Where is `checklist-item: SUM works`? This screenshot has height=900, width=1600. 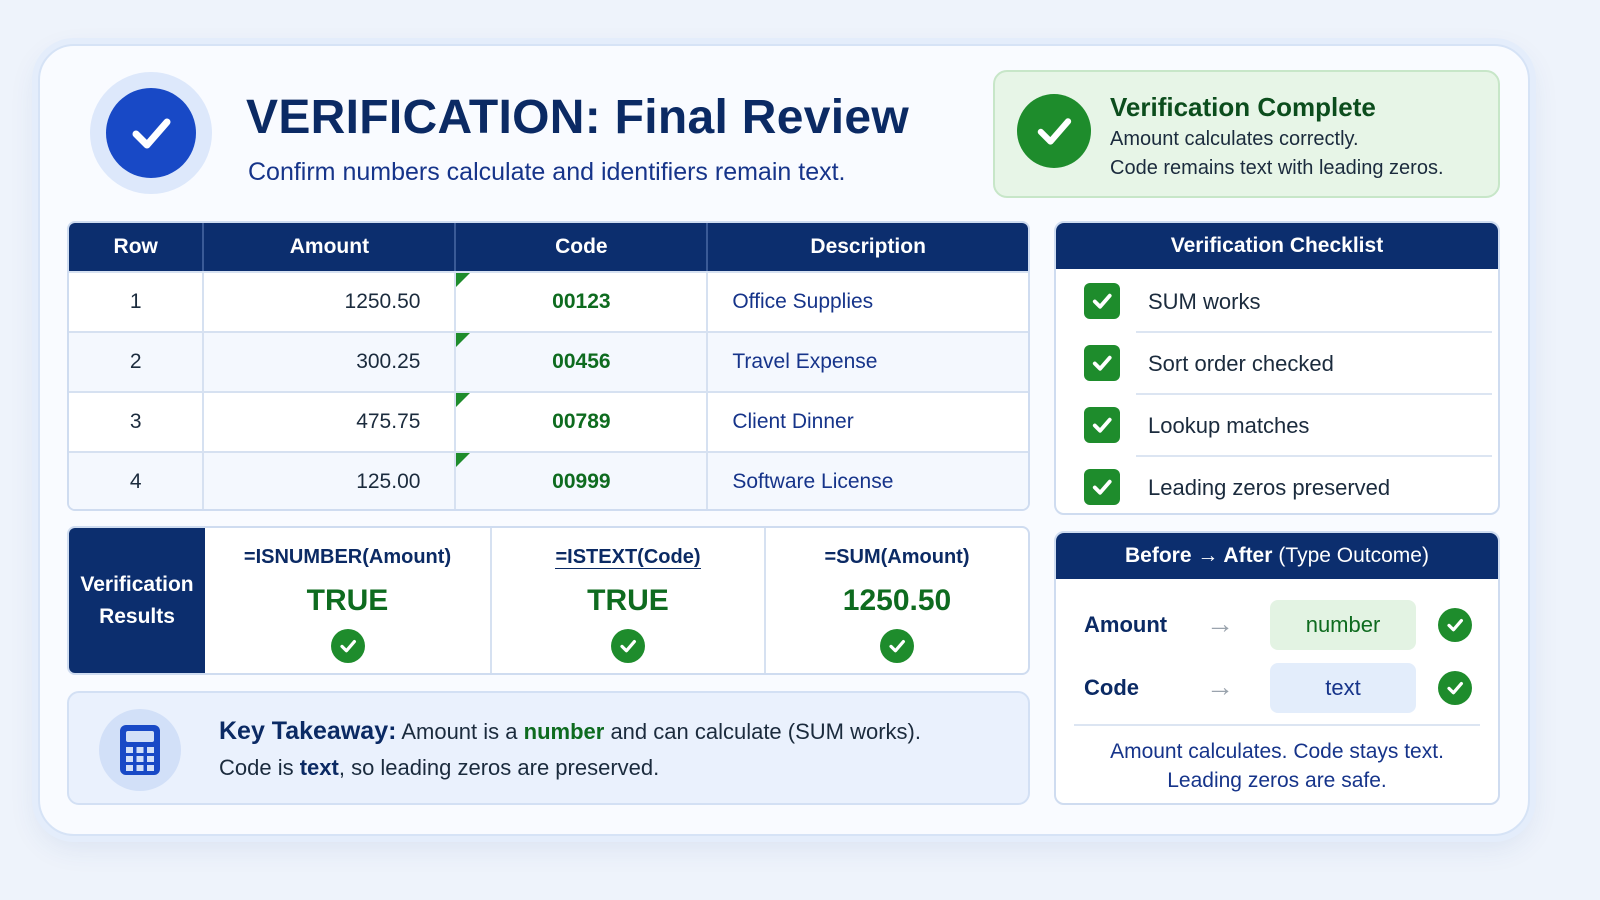
checklist-item: SUM works is located at coordinates (1288, 302).